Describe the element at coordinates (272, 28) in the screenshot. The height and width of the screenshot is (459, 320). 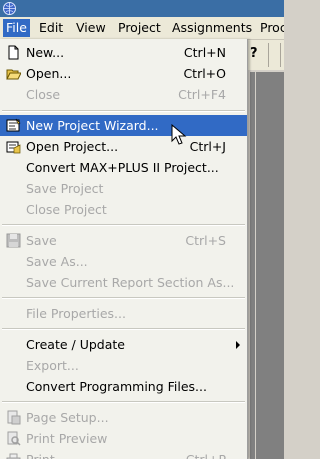
I see `menu-processing: Proc` at that location.